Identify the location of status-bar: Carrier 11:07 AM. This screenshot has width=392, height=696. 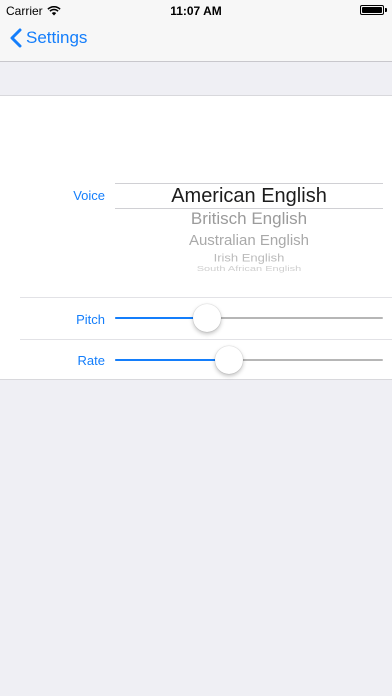
(196, 10).